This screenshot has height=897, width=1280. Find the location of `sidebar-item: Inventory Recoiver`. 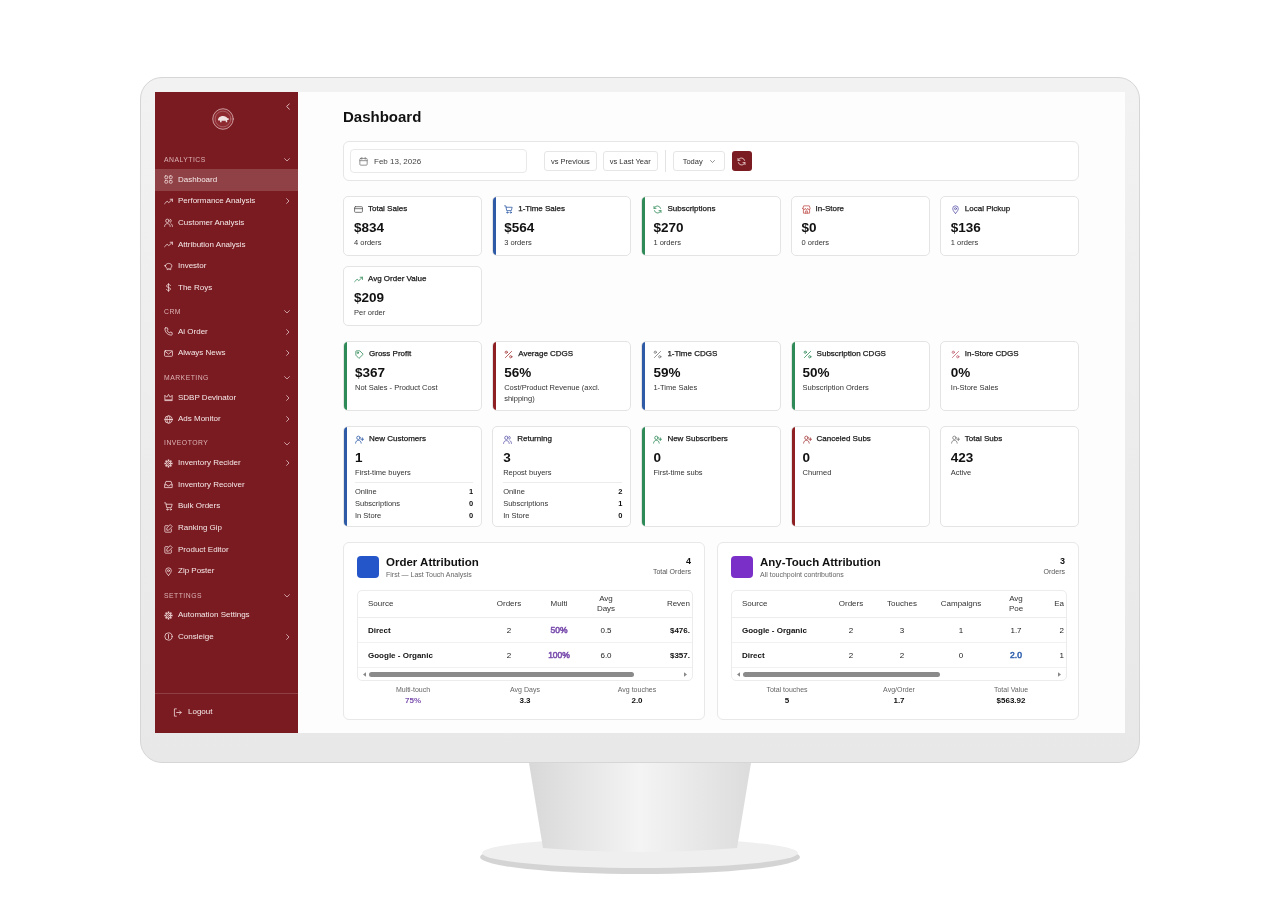

sidebar-item: Inventory Recoiver is located at coordinates (226, 485).